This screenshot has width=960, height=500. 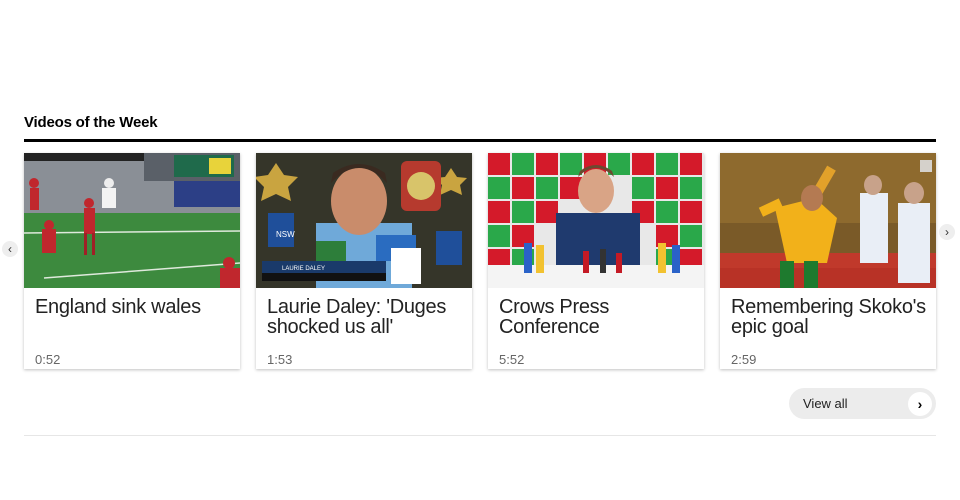 What do you see at coordinates (135, 307) in the screenshot?
I see `video-title: England sink wales` at bounding box center [135, 307].